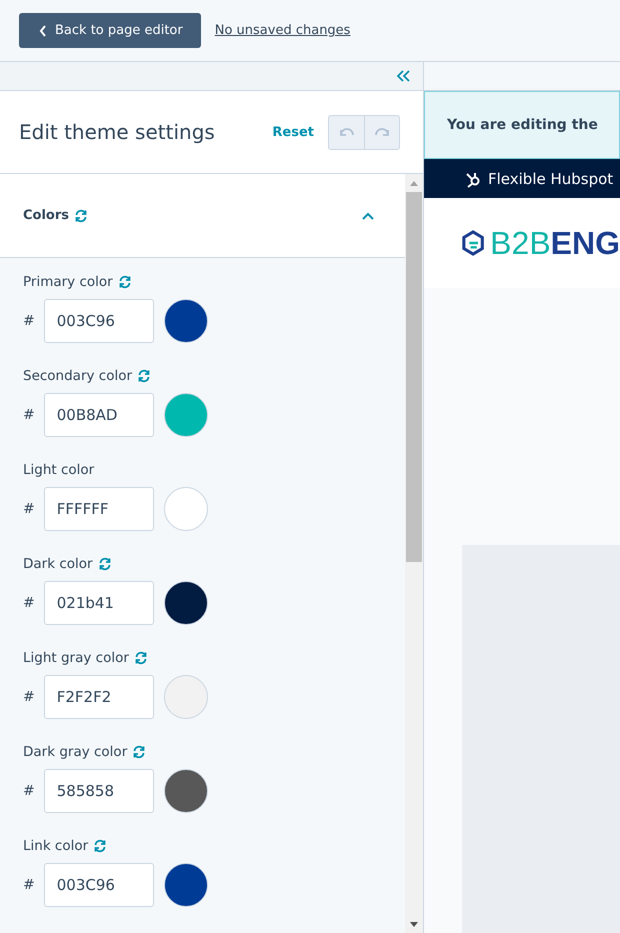 The height and width of the screenshot is (933, 620). What do you see at coordinates (77, 376) in the screenshot?
I see `setting-label: Secondary color` at bounding box center [77, 376].